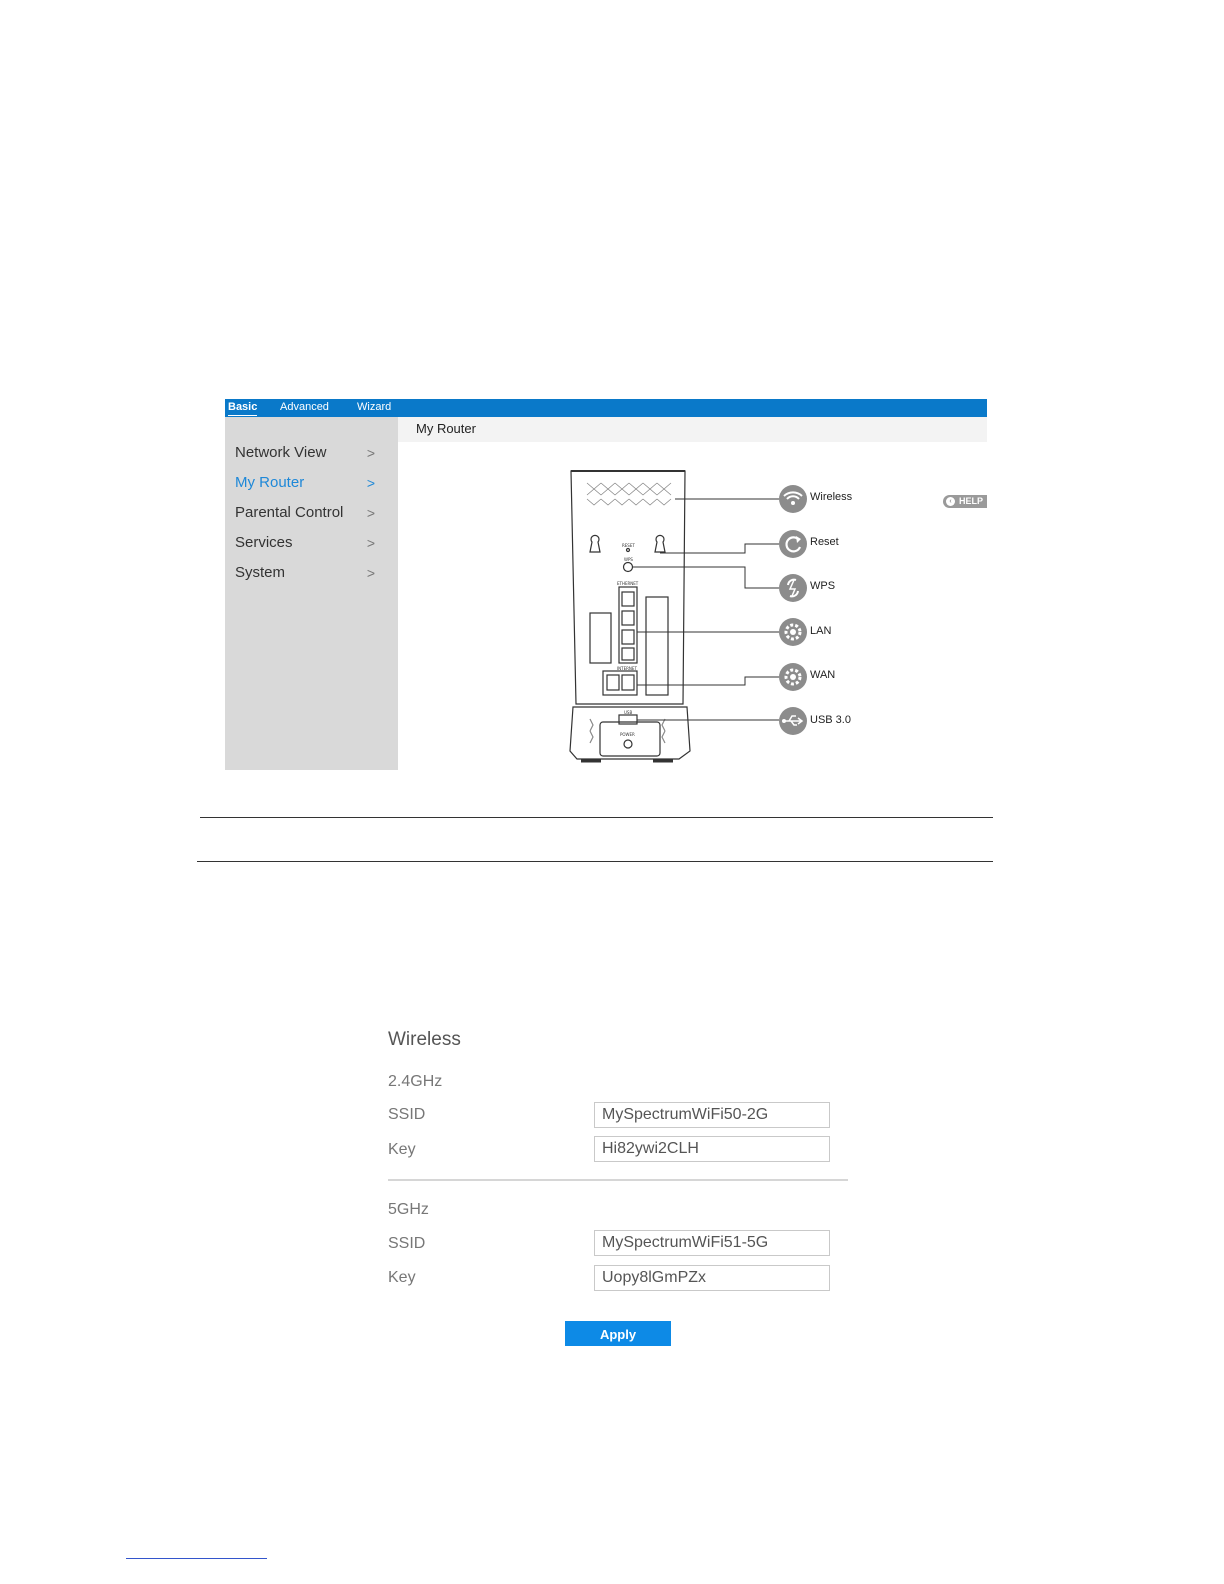  What do you see at coordinates (618, 1333) in the screenshot?
I see `apply-button: Apply` at bounding box center [618, 1333].